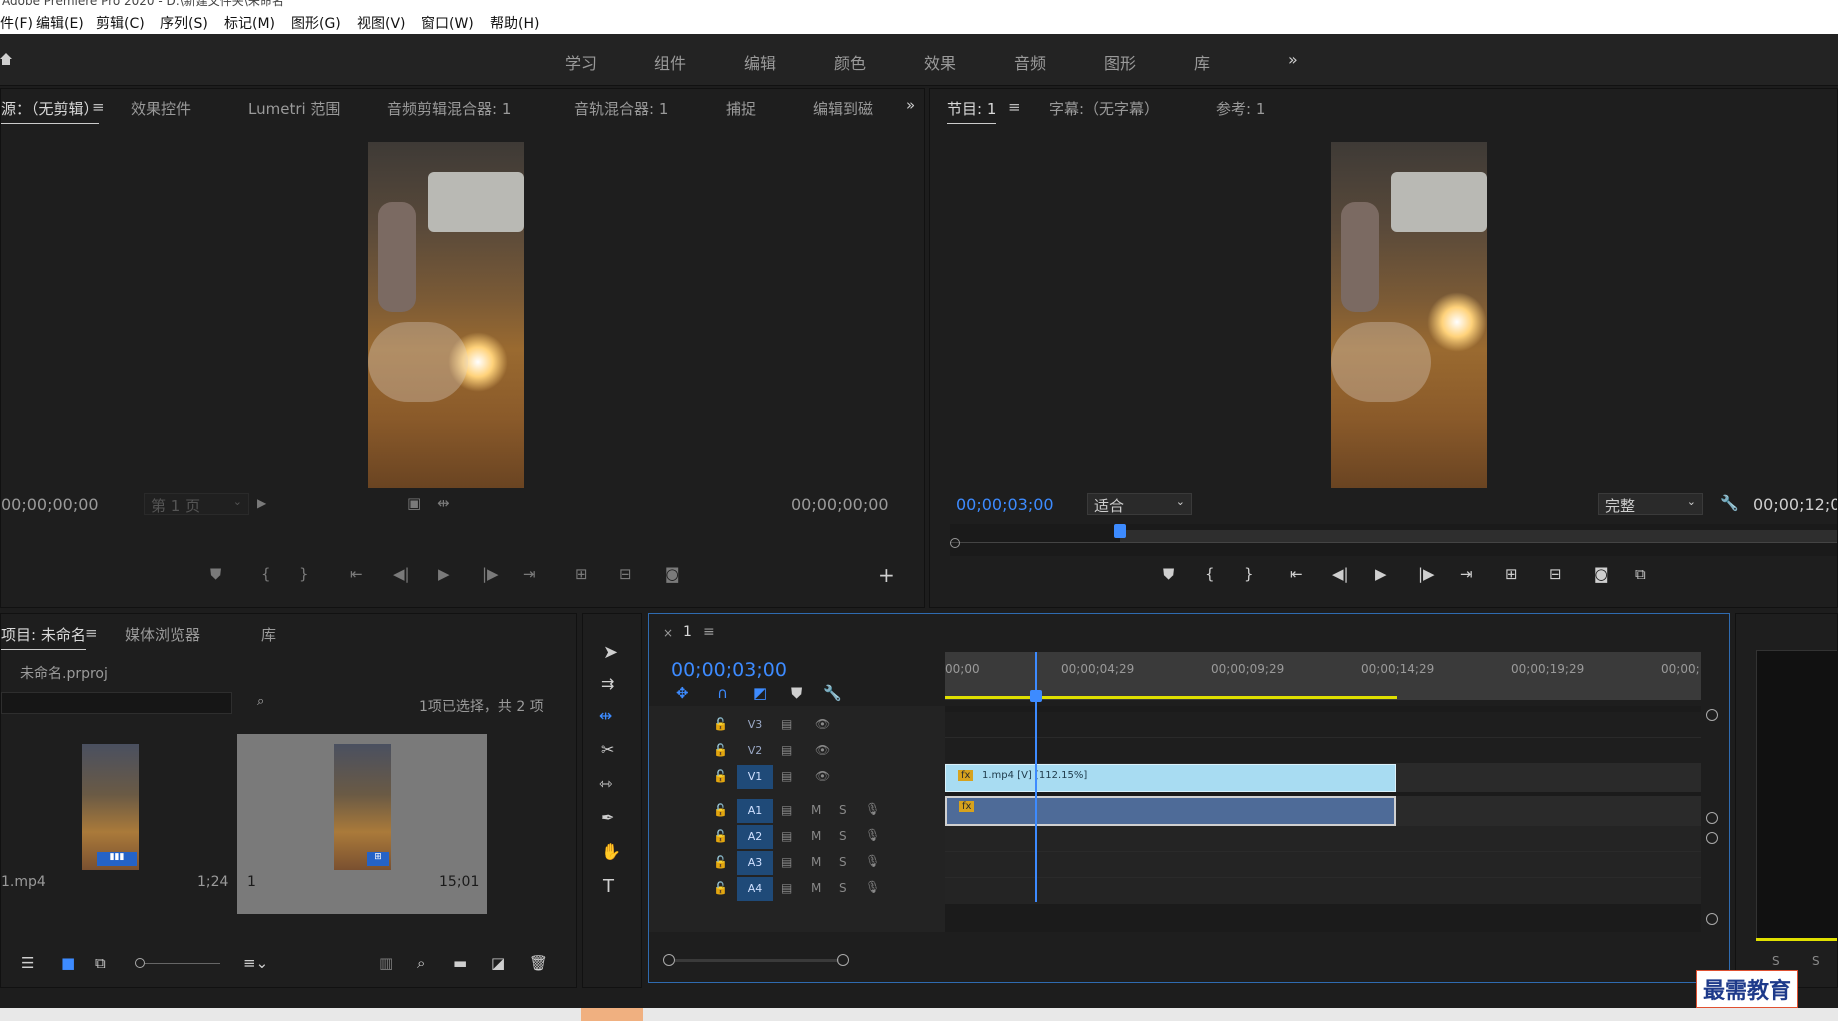 This screenshot has height=1021, width=1838. What do you see at coordinates (832, 693) in the screenshot?
I see `timeline-settings-icon: 🔧` at bounding box center [832, 693].